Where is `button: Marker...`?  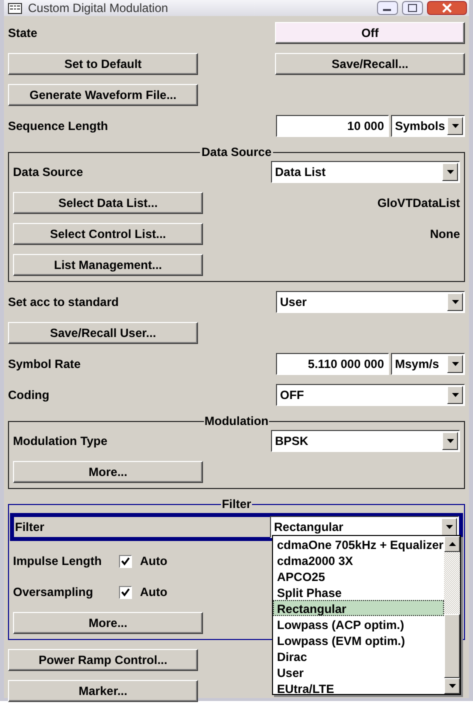 button: Marker... is located at coordinates (103, 691).